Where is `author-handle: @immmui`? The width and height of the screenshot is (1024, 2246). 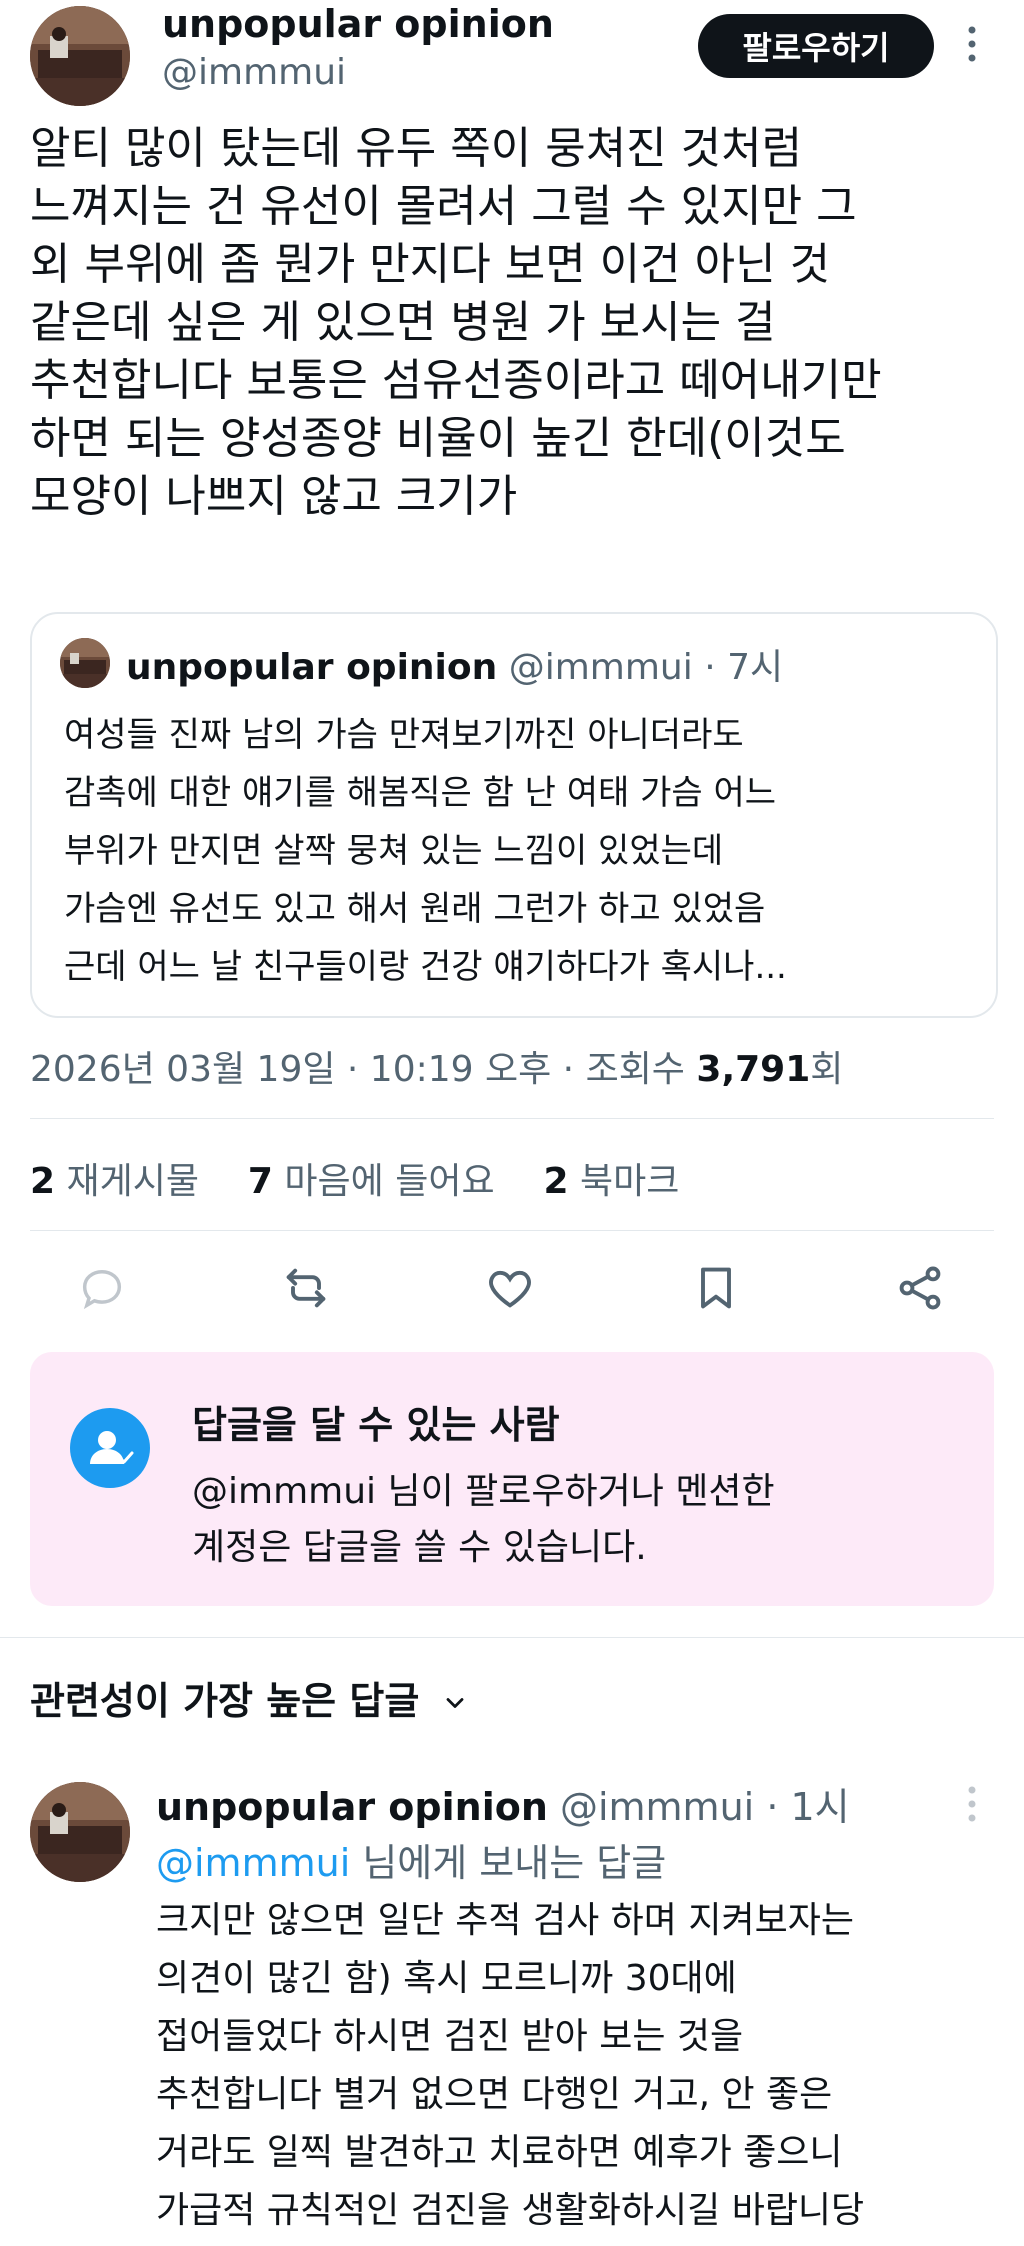 author-handle: @immmui is located at coordinates (254, 72).